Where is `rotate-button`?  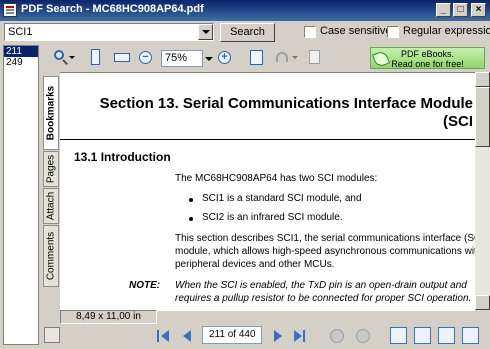 rotate-button is located at coordinates (283, 58).